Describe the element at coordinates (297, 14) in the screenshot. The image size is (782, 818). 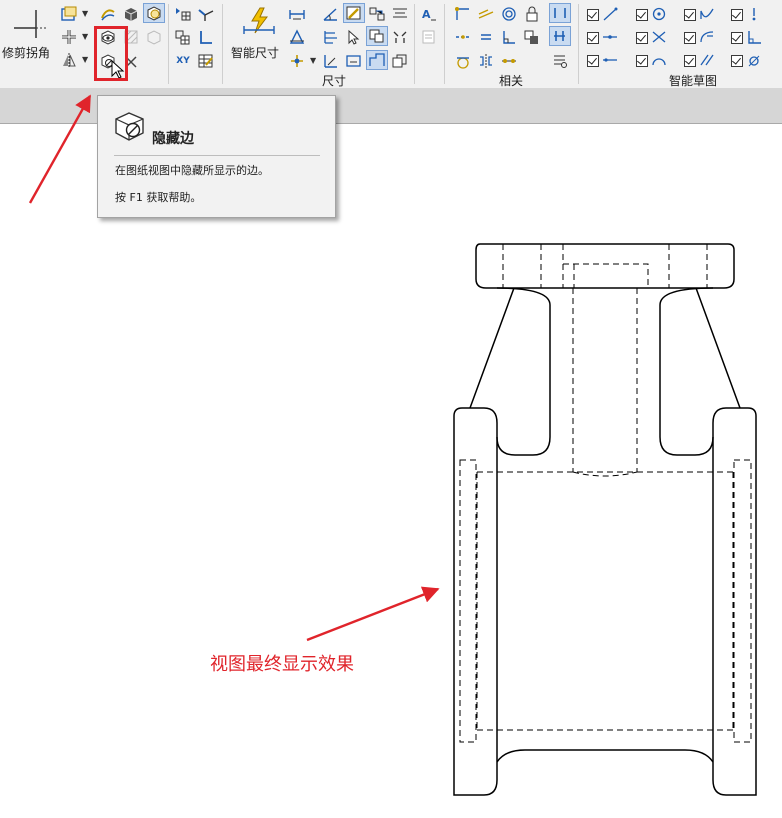
I see `dimension-distance-button` at that location.